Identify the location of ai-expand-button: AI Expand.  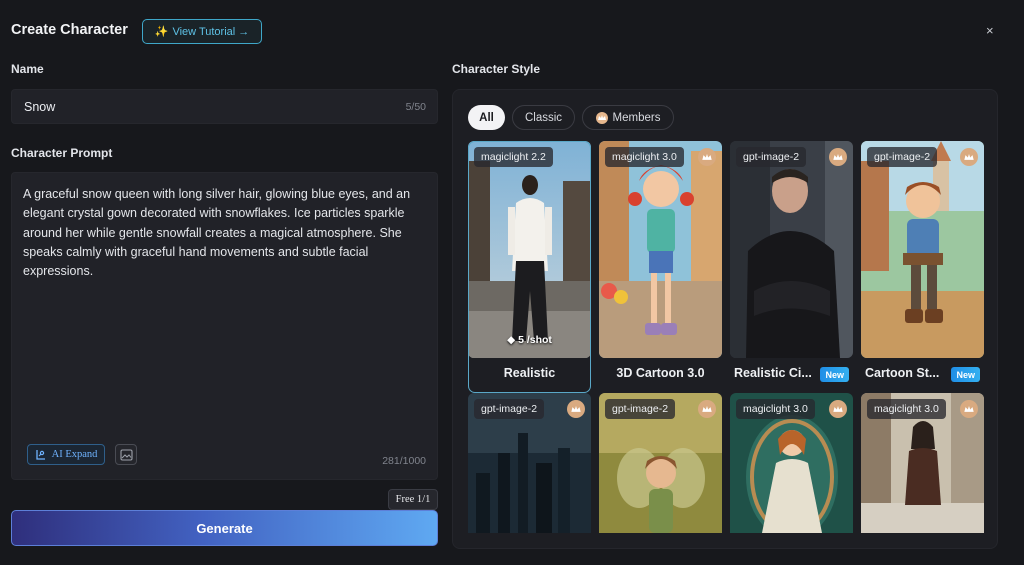
(66, 454).